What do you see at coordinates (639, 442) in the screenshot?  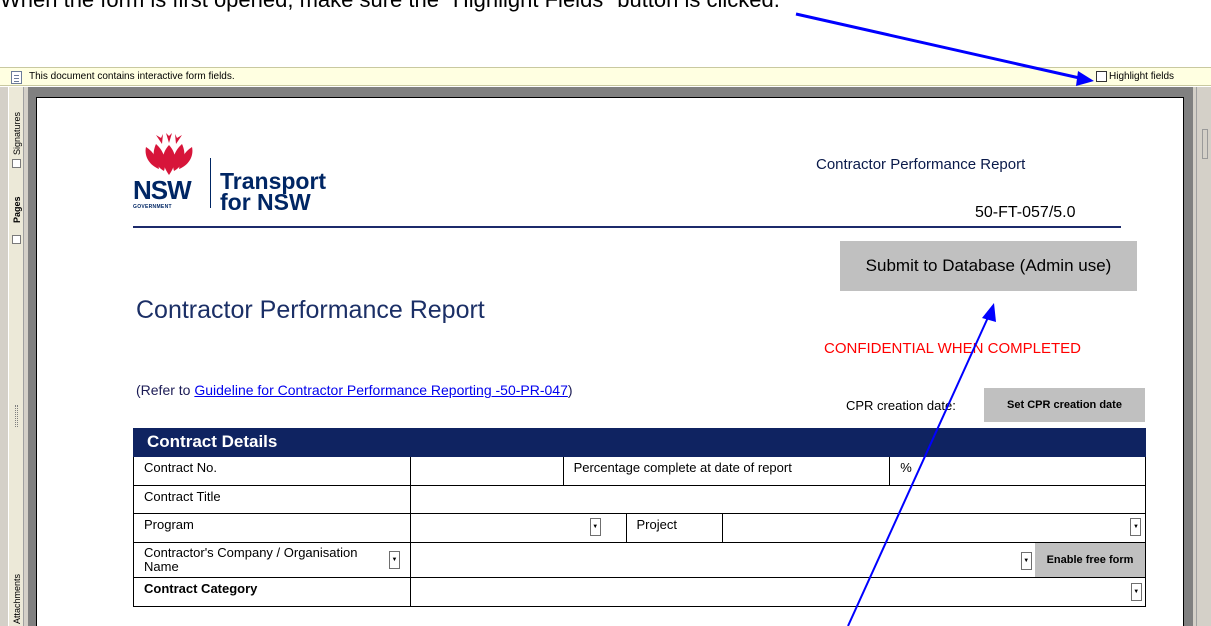 I see `contract-details-header: Contract Details` at bounding box center [639, 442].